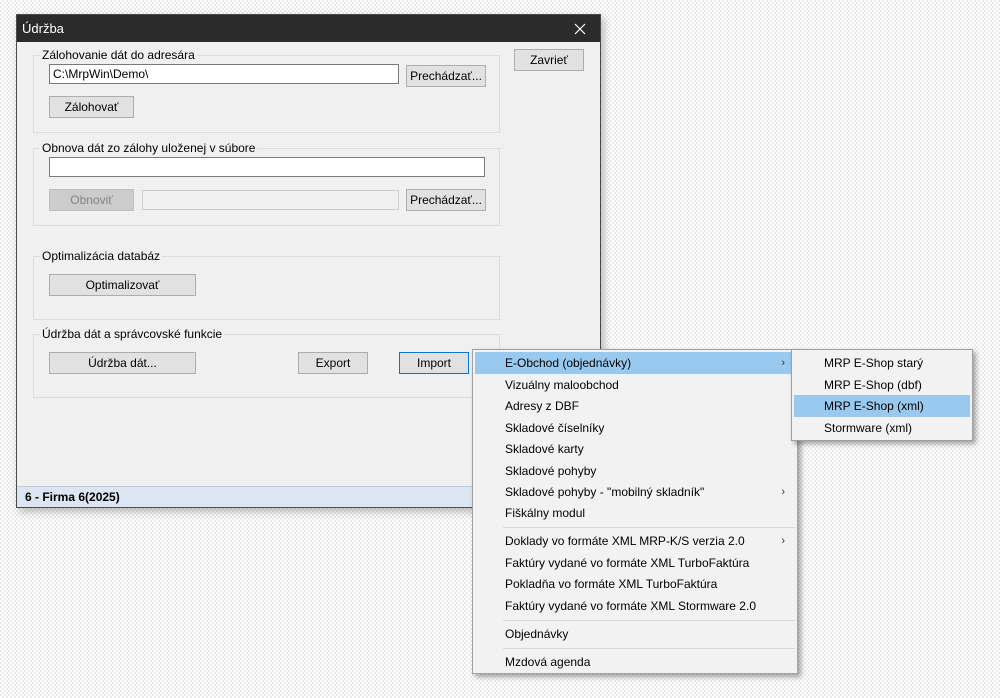 The height and width of the screenshot is (698, 1000). I want to click on export-button: Export, so click(333, 363).